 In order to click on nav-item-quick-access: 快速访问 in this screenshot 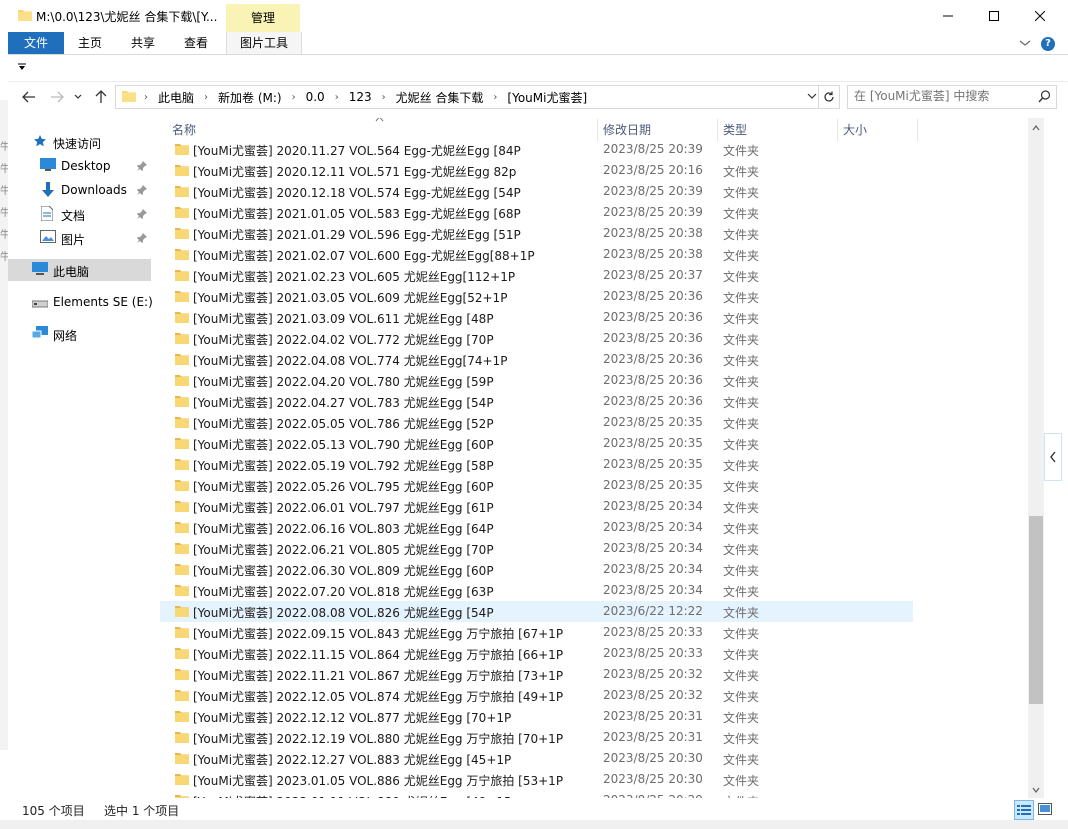, I will do `click(79, 142)`.